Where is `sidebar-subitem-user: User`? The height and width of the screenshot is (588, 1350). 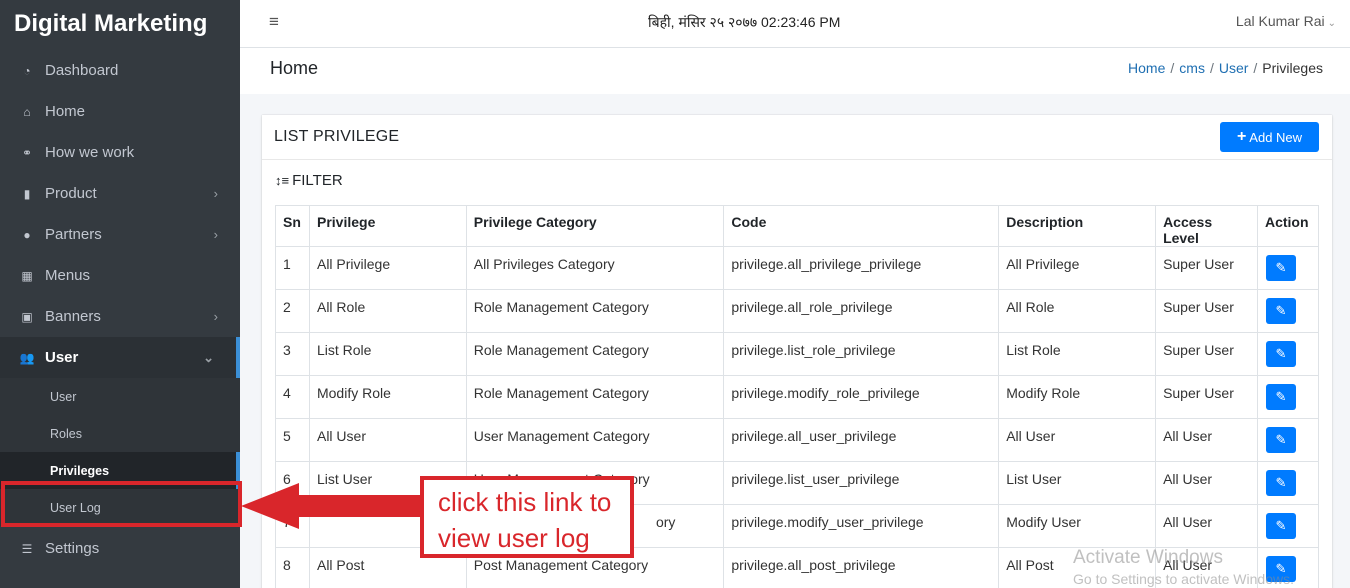 sidebar-subitem-user: User is located at coordinates (120, 396).